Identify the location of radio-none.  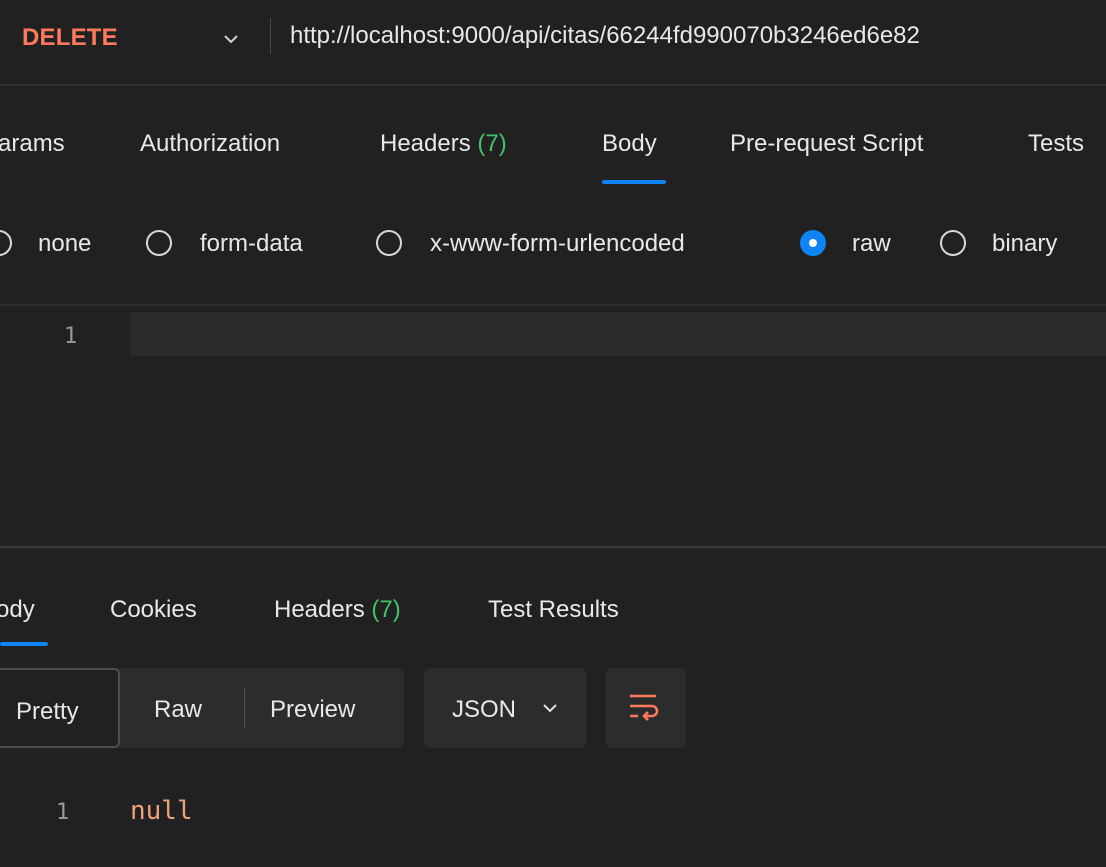
(6, 243).